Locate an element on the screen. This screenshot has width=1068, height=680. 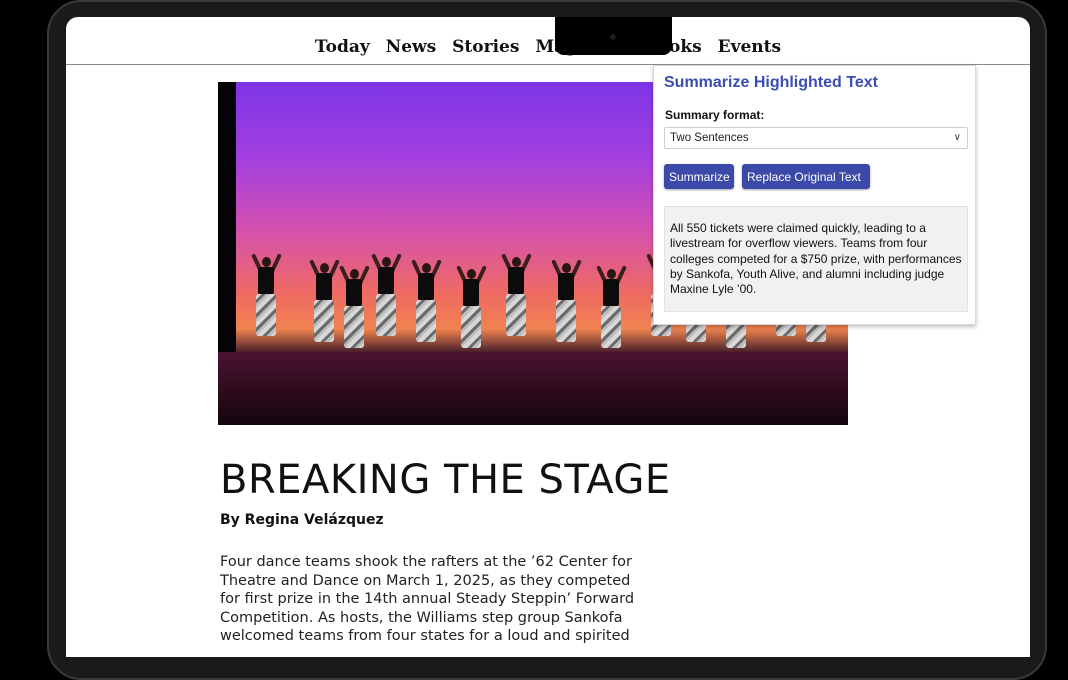
chevron-down-icon: ∨ is located at coordinates (957, 137).